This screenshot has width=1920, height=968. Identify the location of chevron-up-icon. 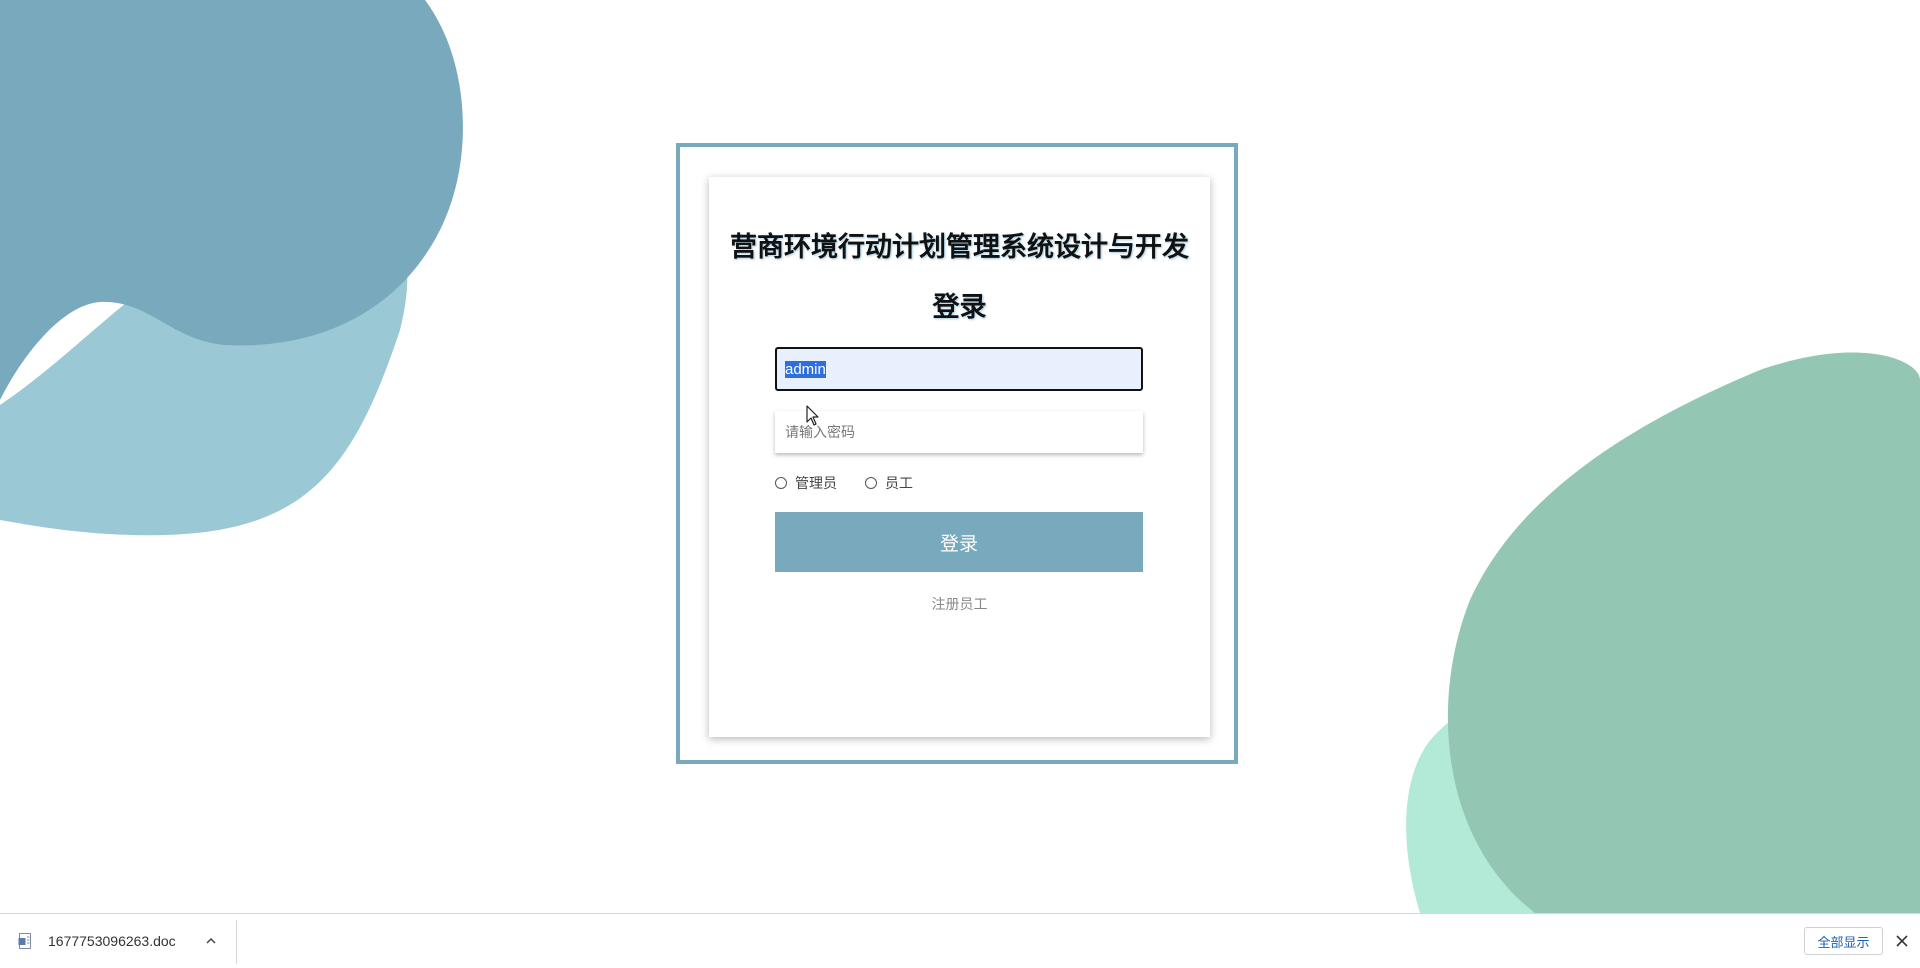
(211, 941).